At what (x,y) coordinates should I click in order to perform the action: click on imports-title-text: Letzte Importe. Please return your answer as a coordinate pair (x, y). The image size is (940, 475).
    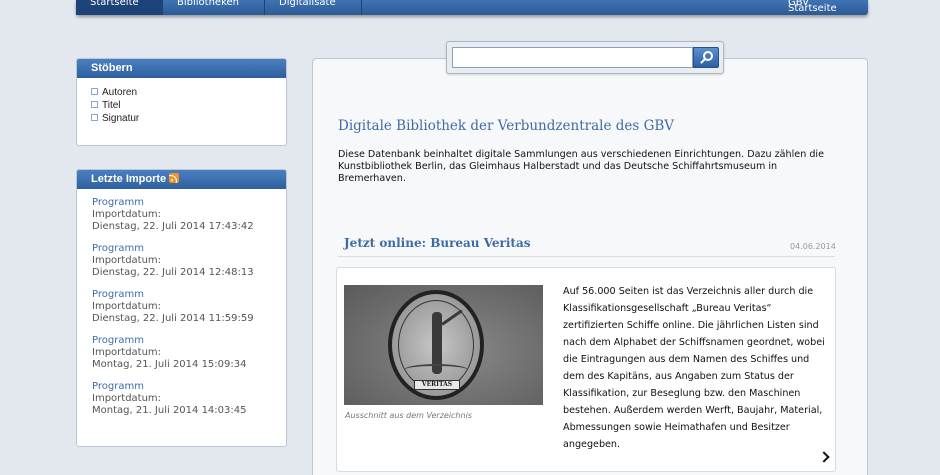
    Looking at the image, I should click on (129, 179).